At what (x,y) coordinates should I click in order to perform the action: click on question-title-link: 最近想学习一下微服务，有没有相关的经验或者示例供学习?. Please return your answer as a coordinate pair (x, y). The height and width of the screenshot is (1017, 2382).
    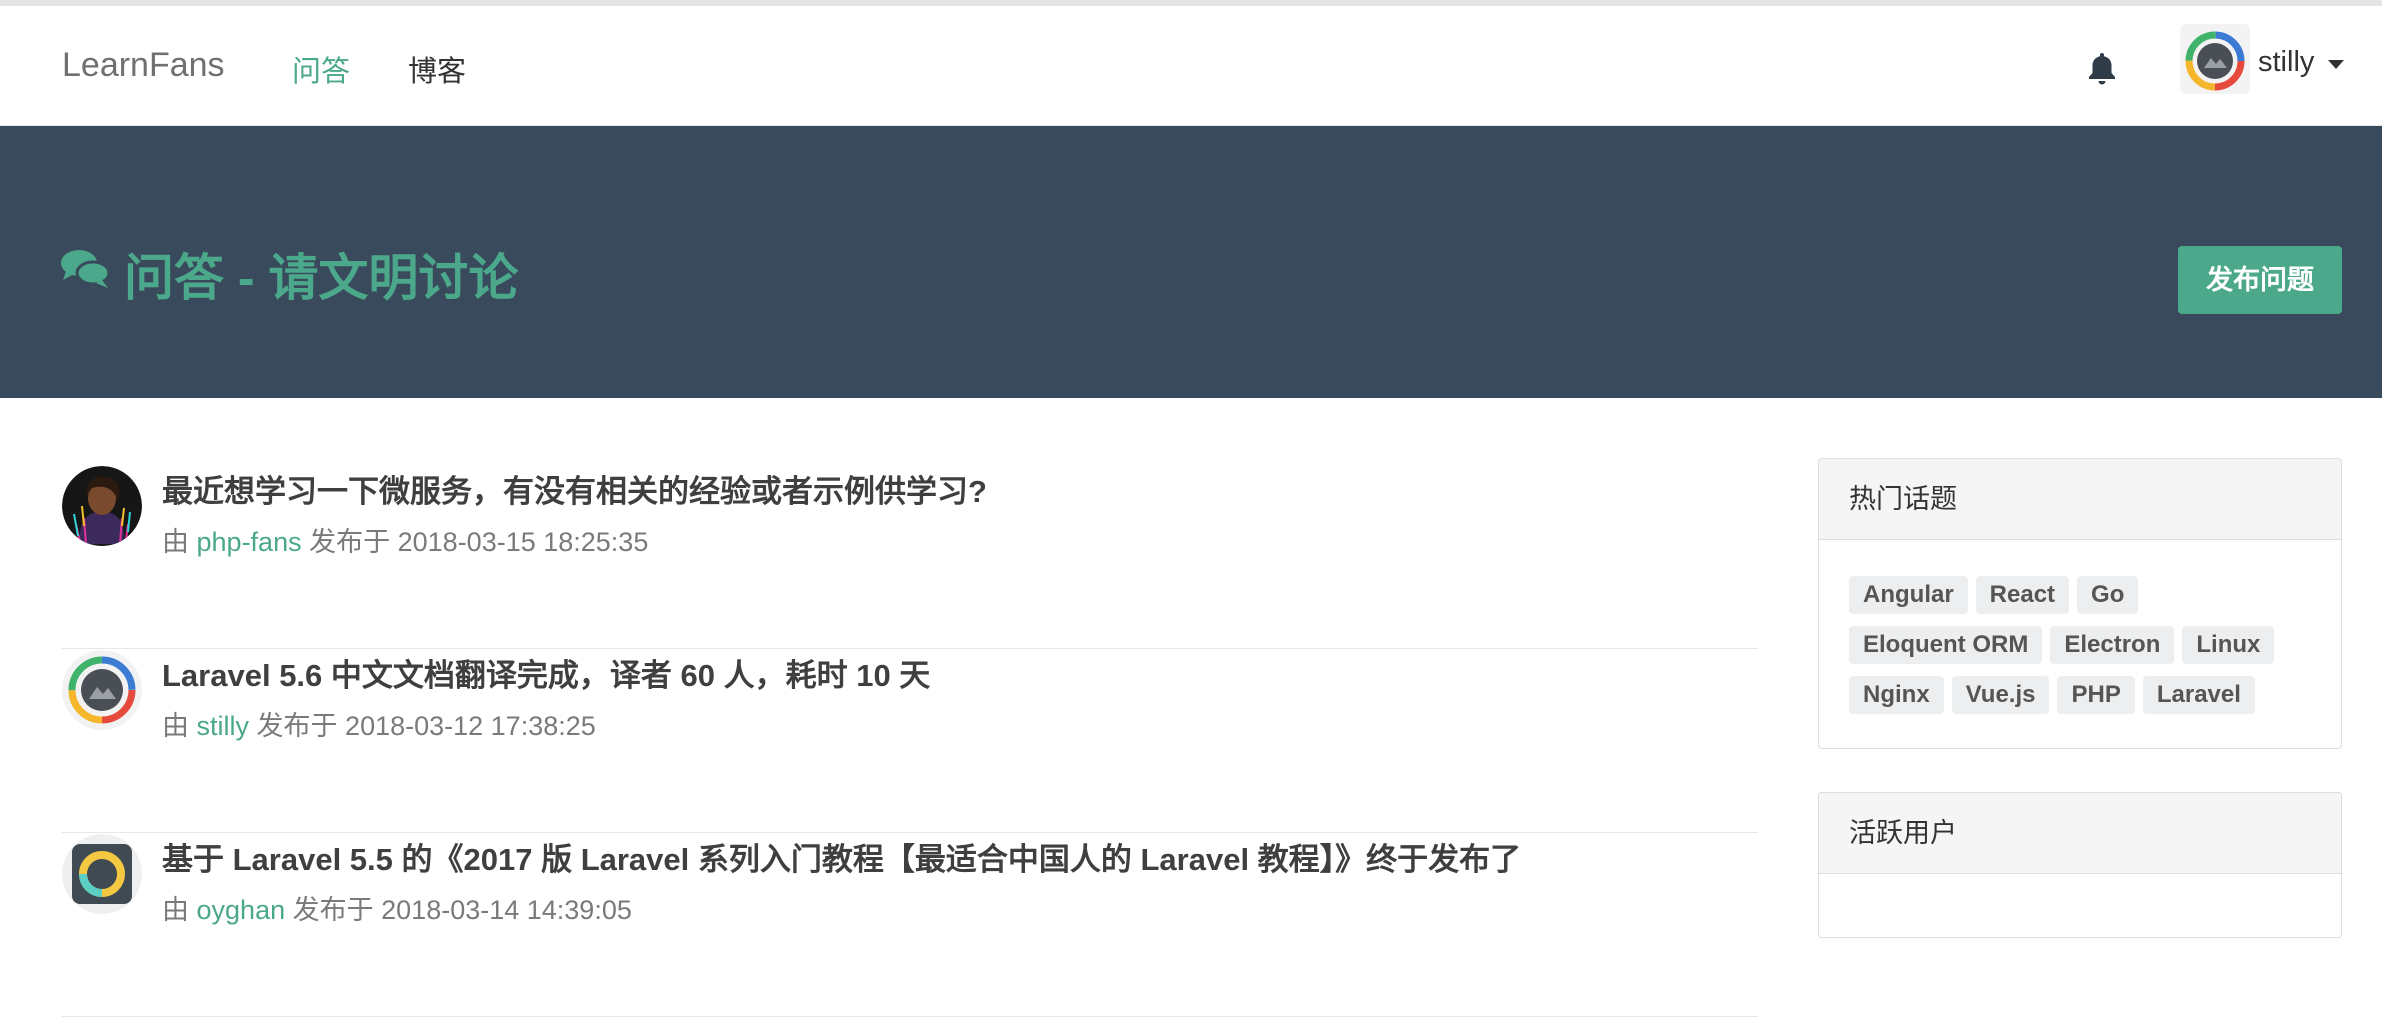
    Looking at the image, I should click on (574, 488).